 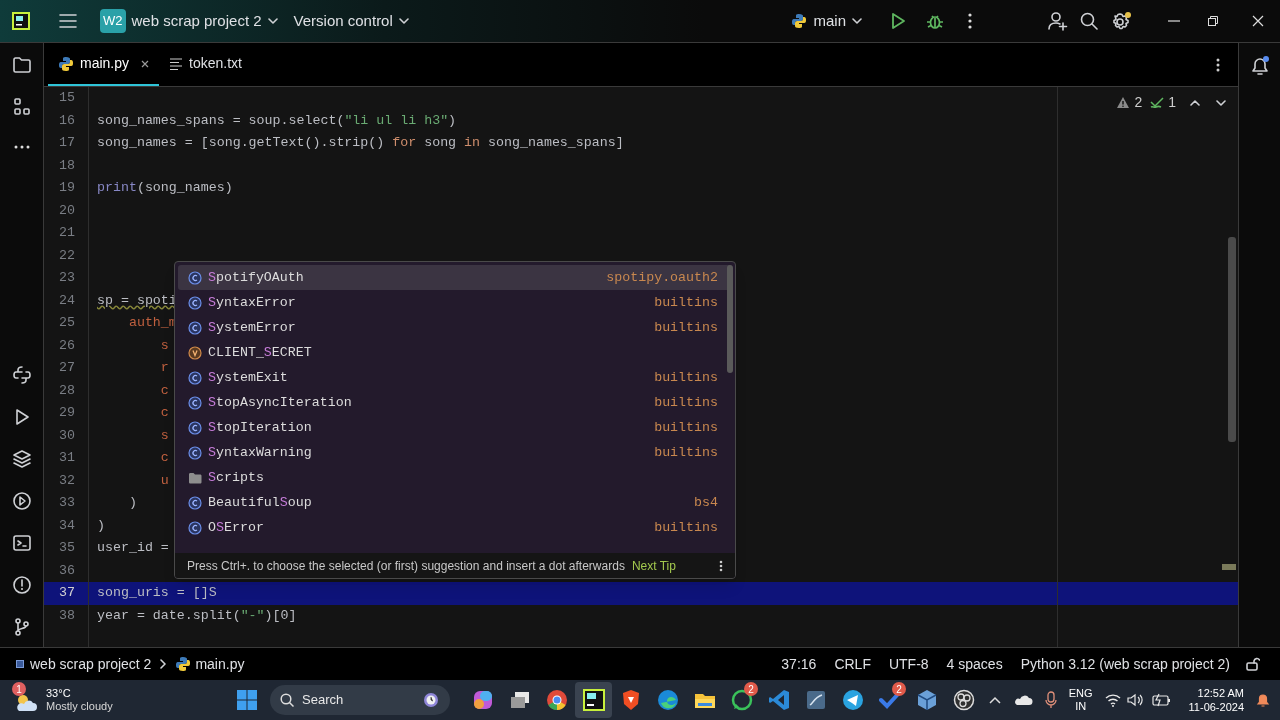 What do you see at coordinates (482, 700) in the screenshot?
I see `colorful-app-icon` at bounding box center [482, 700].